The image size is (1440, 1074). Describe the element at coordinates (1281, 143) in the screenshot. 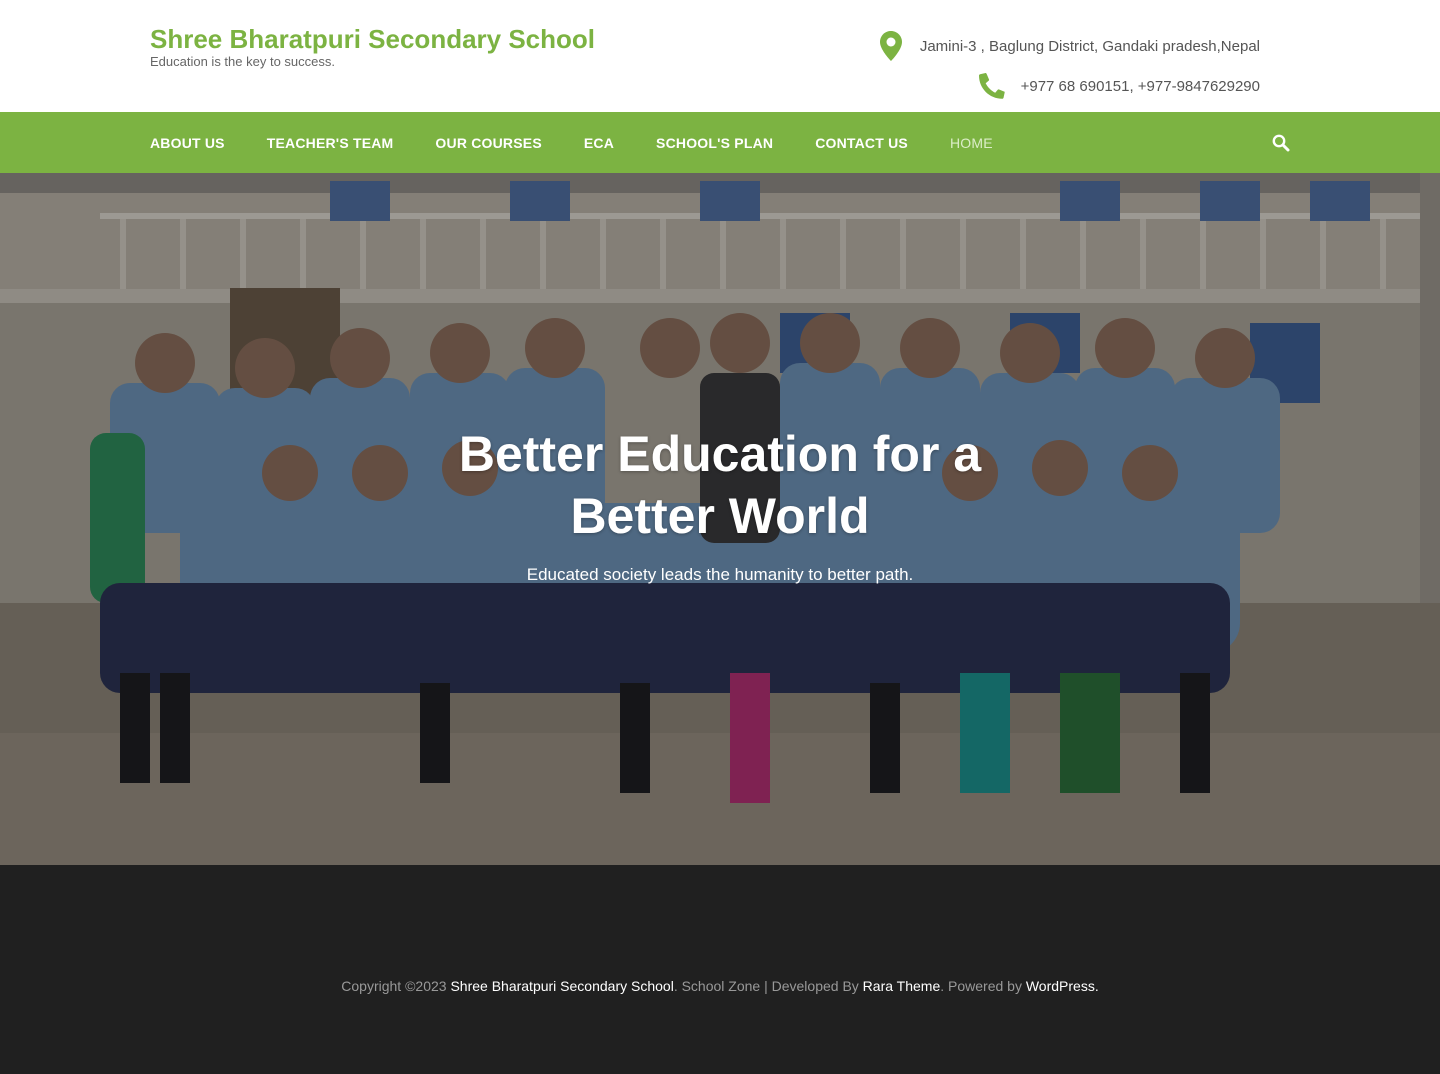

I see `search-icon` at that location.